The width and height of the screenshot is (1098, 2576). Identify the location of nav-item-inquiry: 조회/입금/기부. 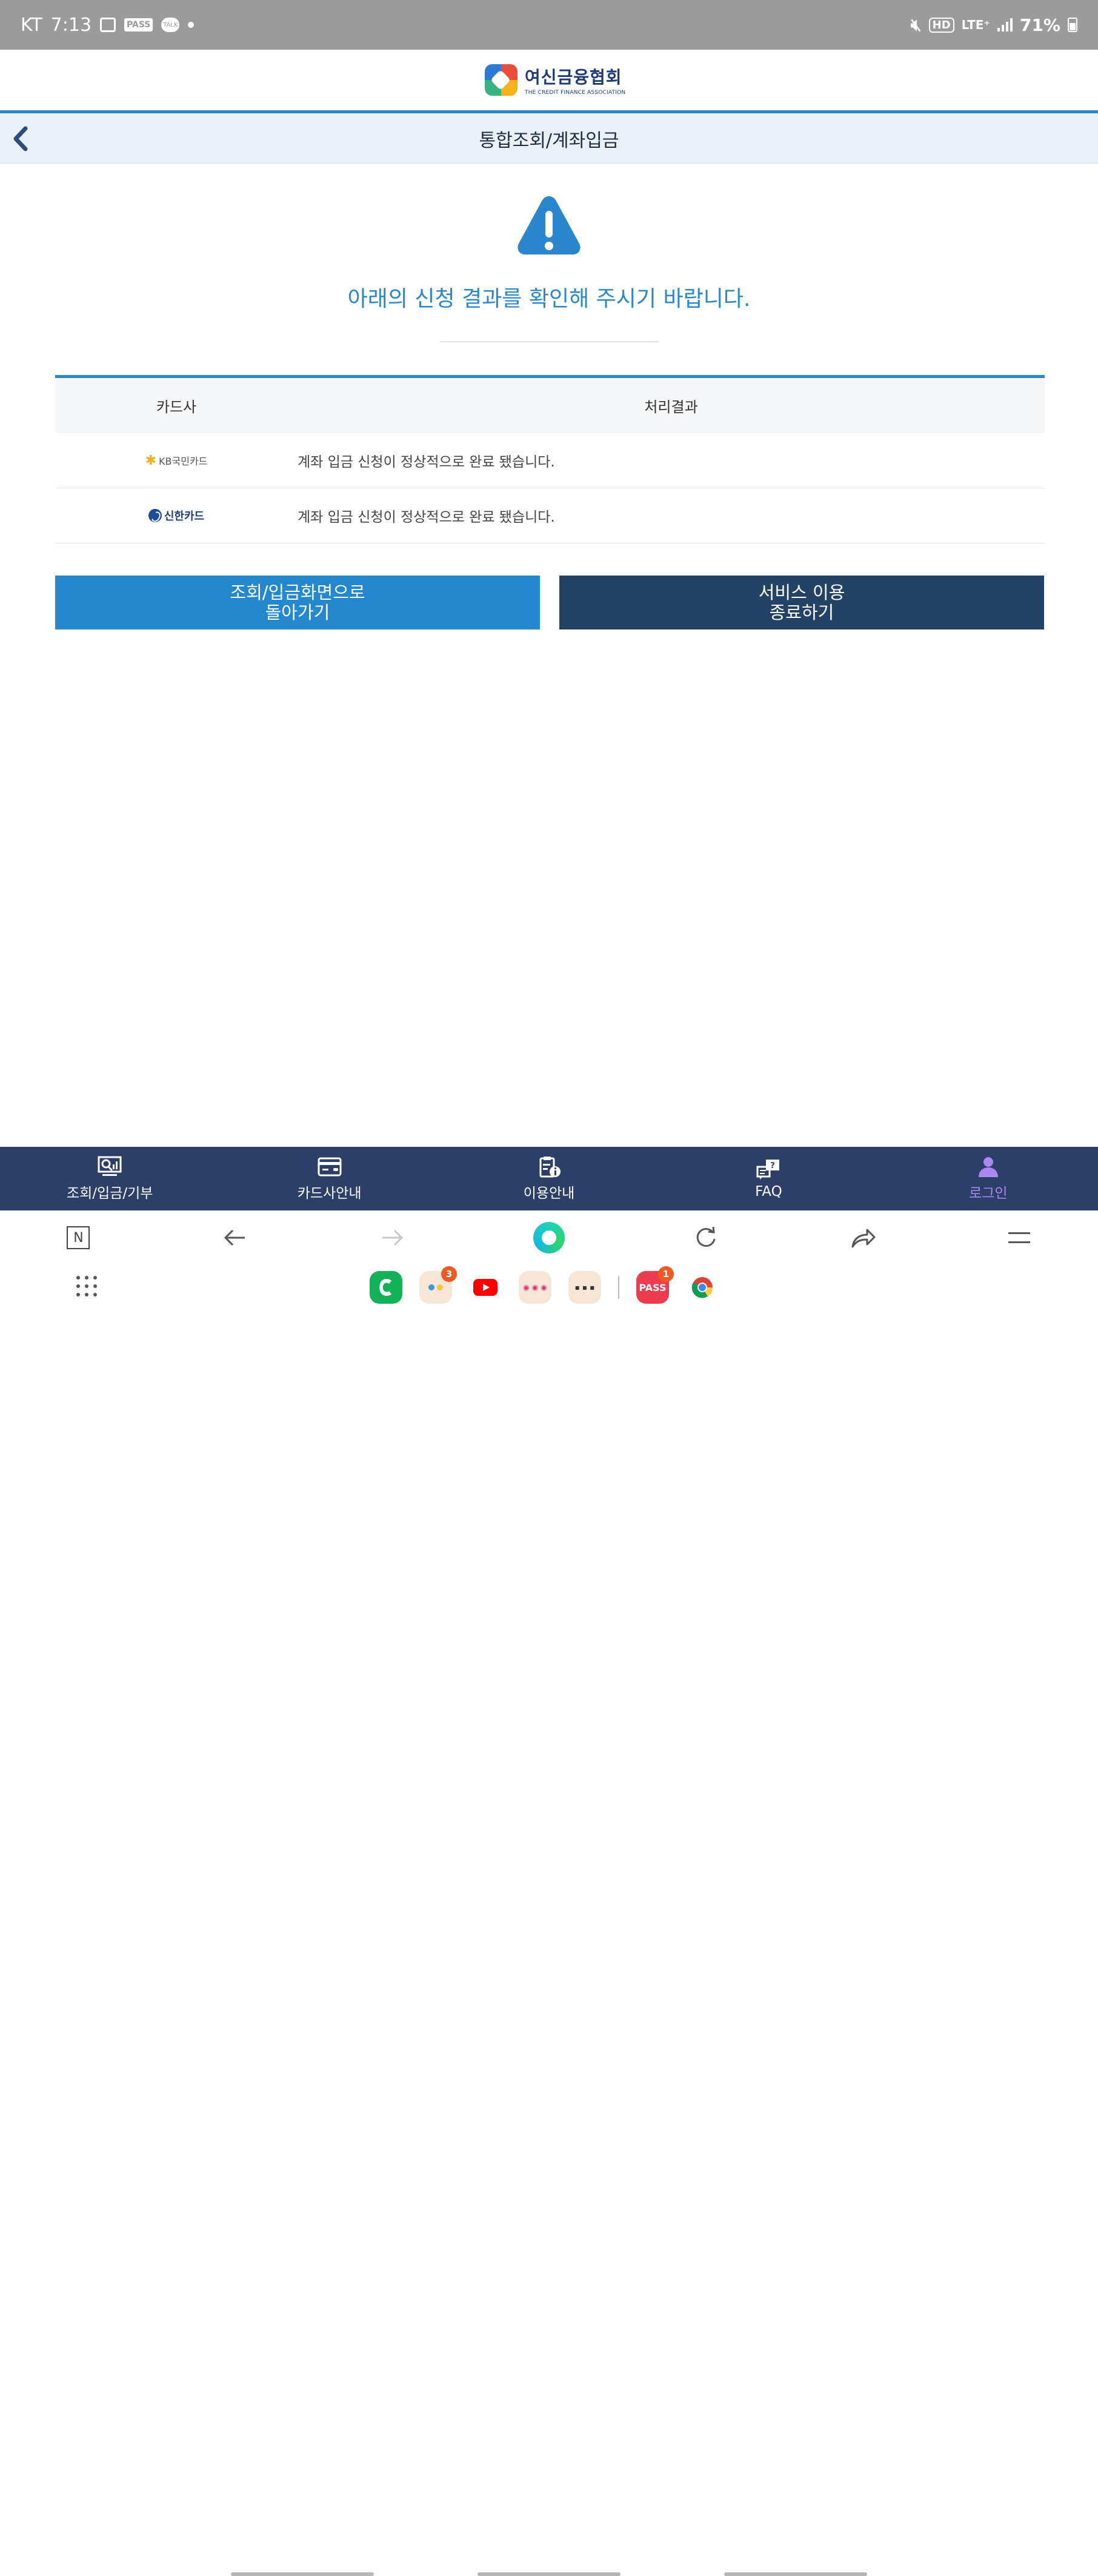
(109, 1178).